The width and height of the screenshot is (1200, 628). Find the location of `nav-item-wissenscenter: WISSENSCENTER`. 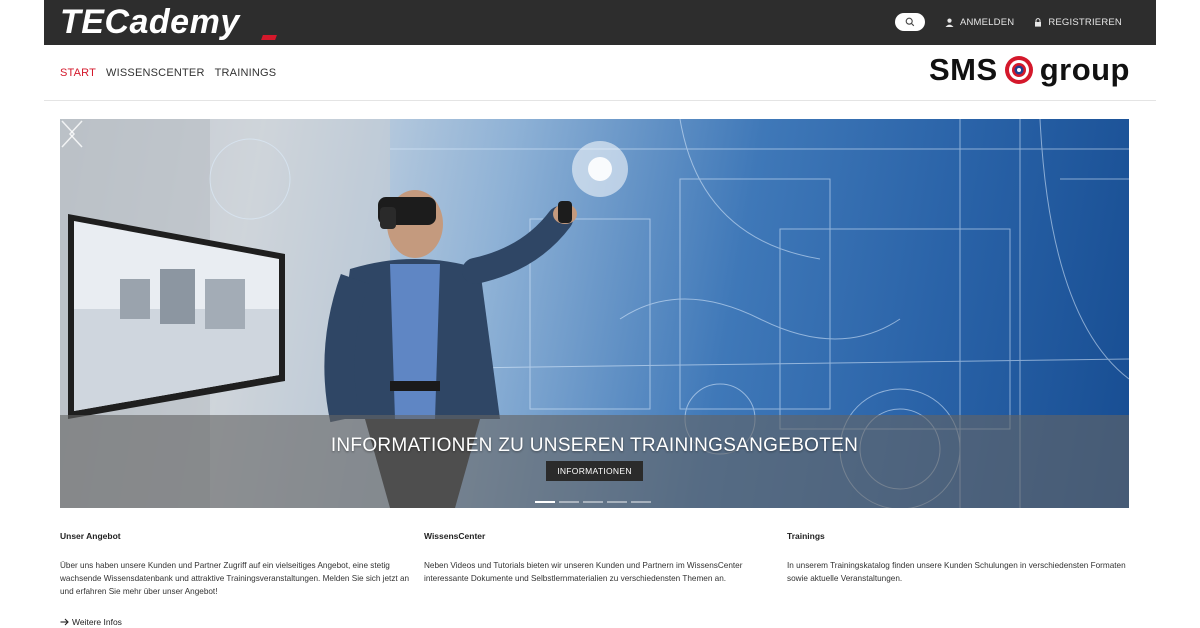

nav-item-wissenscenter: WISSENSCENTER is located at coordinates (155, 73).